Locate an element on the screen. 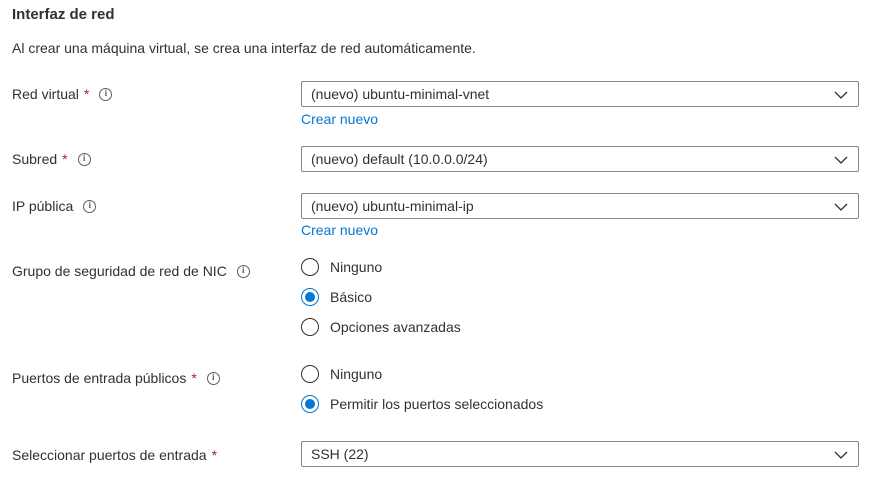 This screenshot has width=886, height=483. radio-label: Opciones avanzadas is located at coordinates (395, 327).